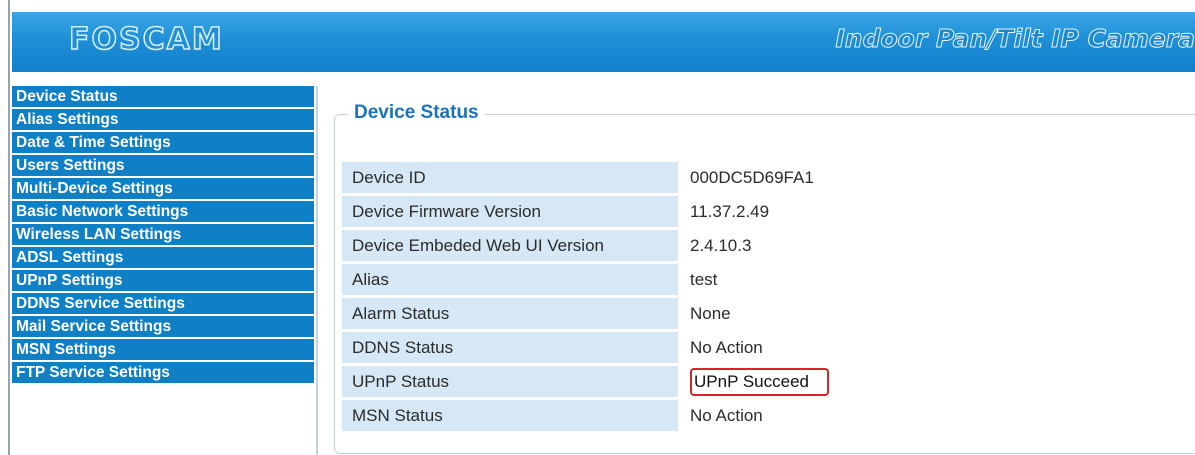 The height and width of the screenshot is (455, 1195). Describe the element at coordinates (163, 280) in the screenshot. I see `sidebar-item-upnp-settings: UPnP Settings` at that location.